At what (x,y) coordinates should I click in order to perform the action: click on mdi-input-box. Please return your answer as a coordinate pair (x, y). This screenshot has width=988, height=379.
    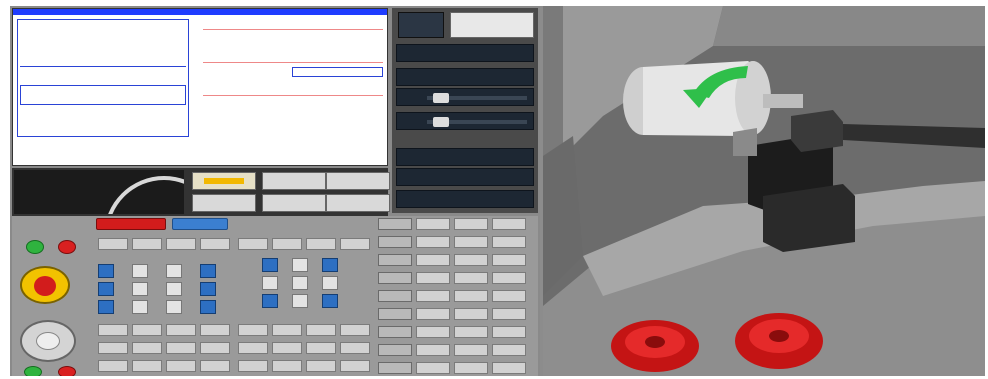
    Looking at the image, I should click on (103, 95).